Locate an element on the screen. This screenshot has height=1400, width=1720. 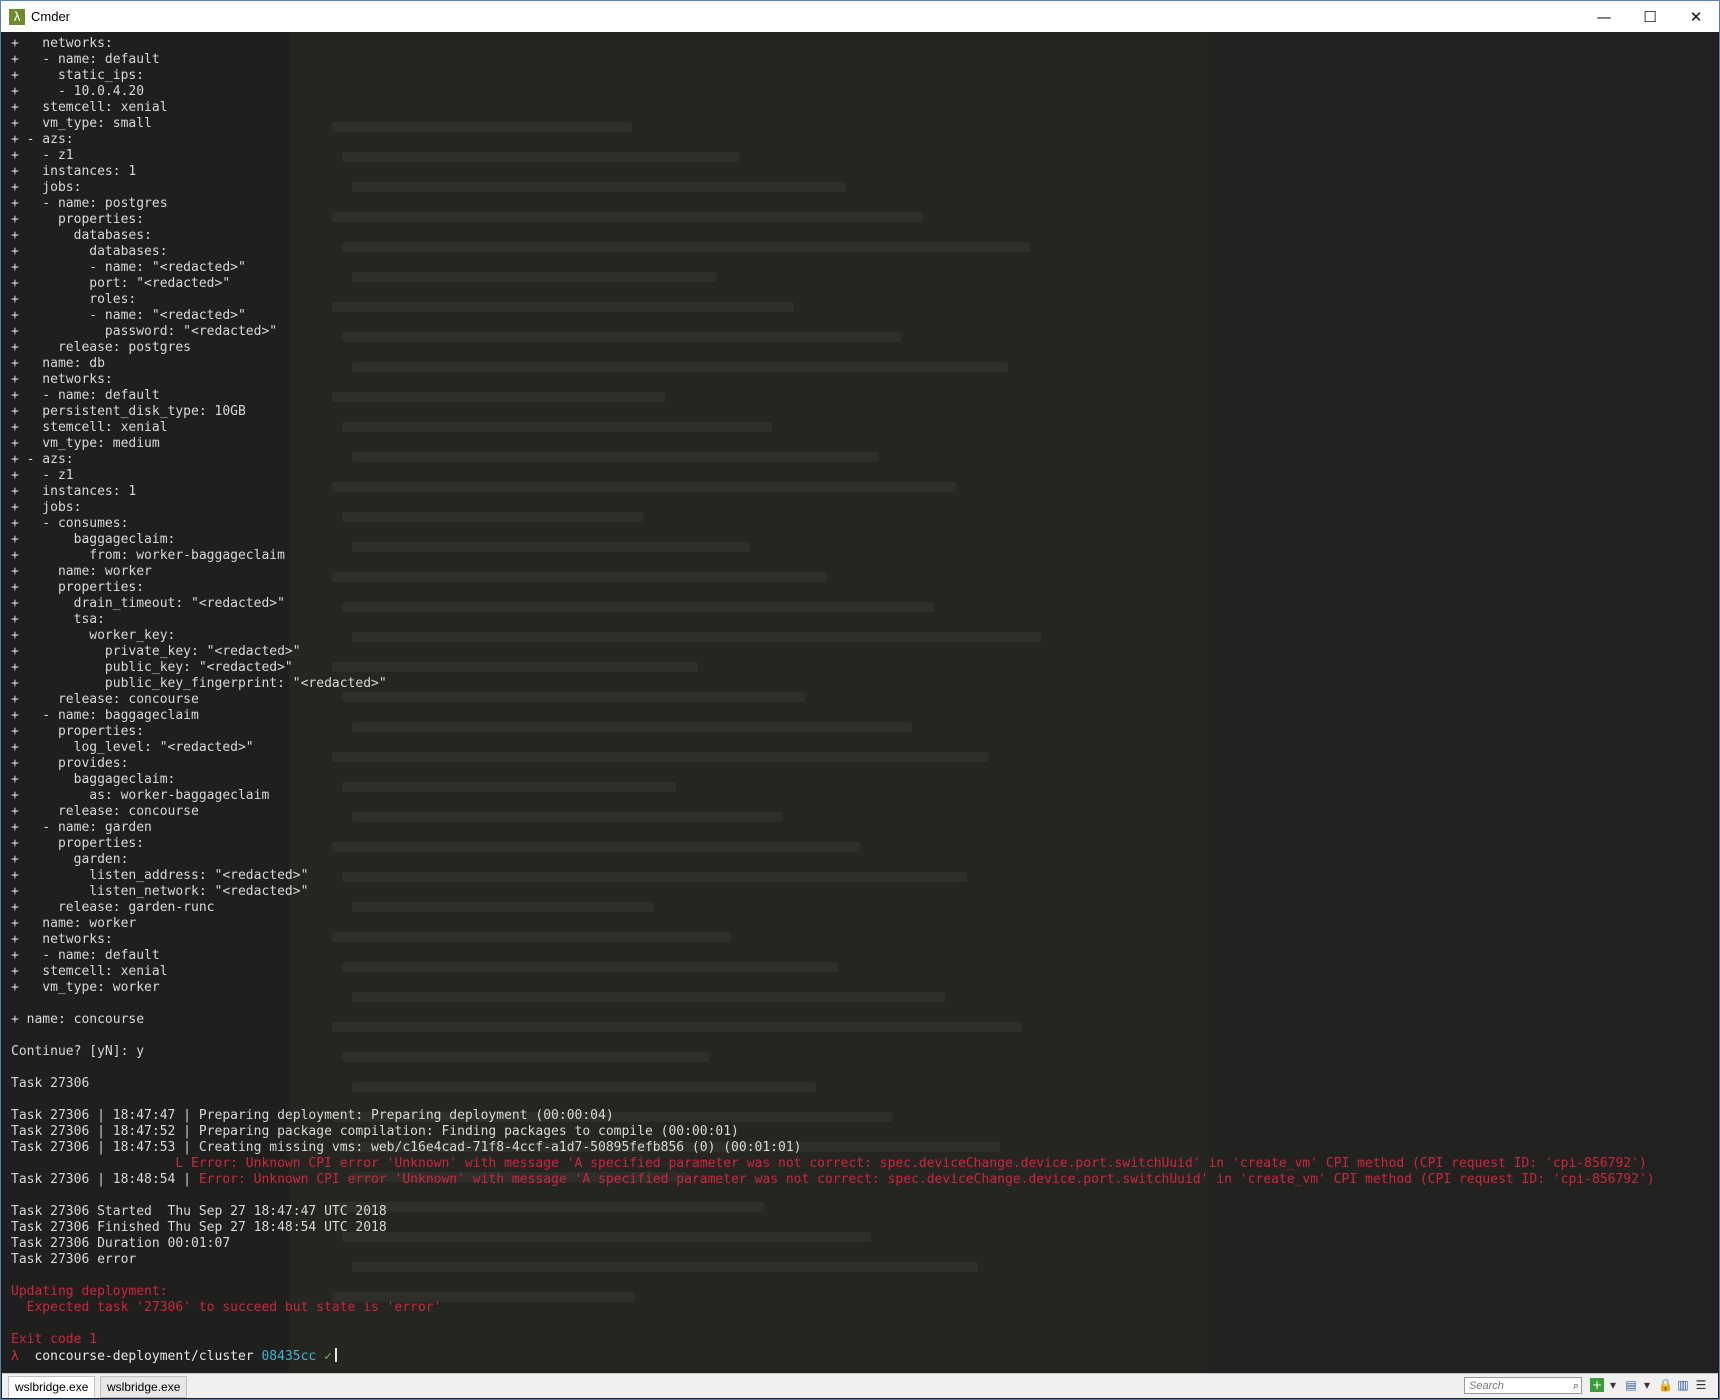
terminal-line-text: + release: postgres is located at coordinates (101, 347).